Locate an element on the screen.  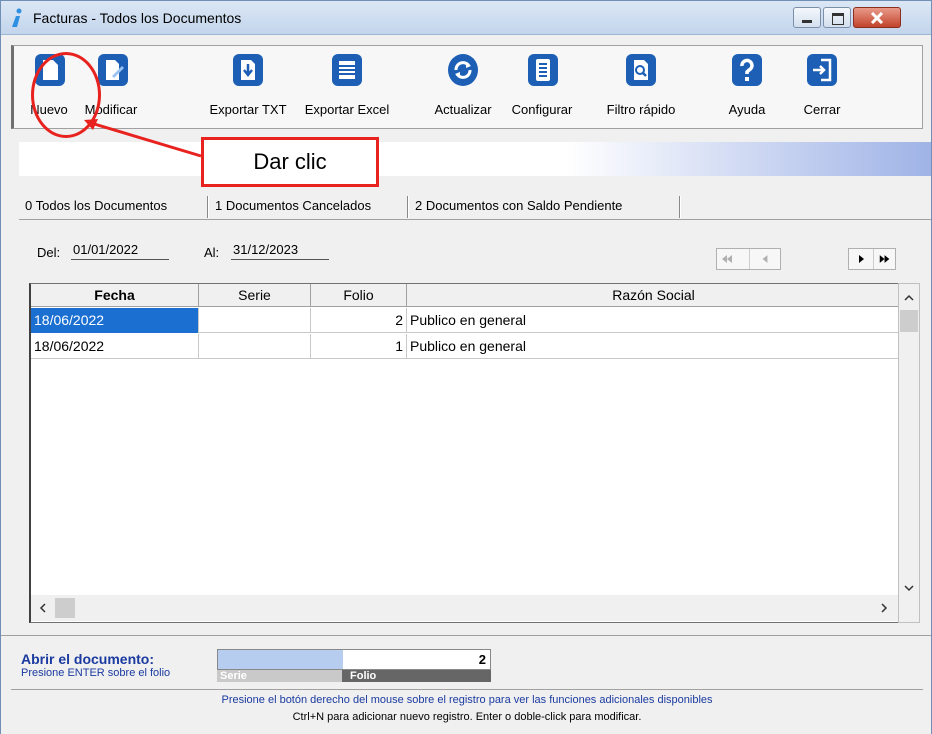
tab-todos: 0 Todos los Documentos is located at coordinates (96, 206).